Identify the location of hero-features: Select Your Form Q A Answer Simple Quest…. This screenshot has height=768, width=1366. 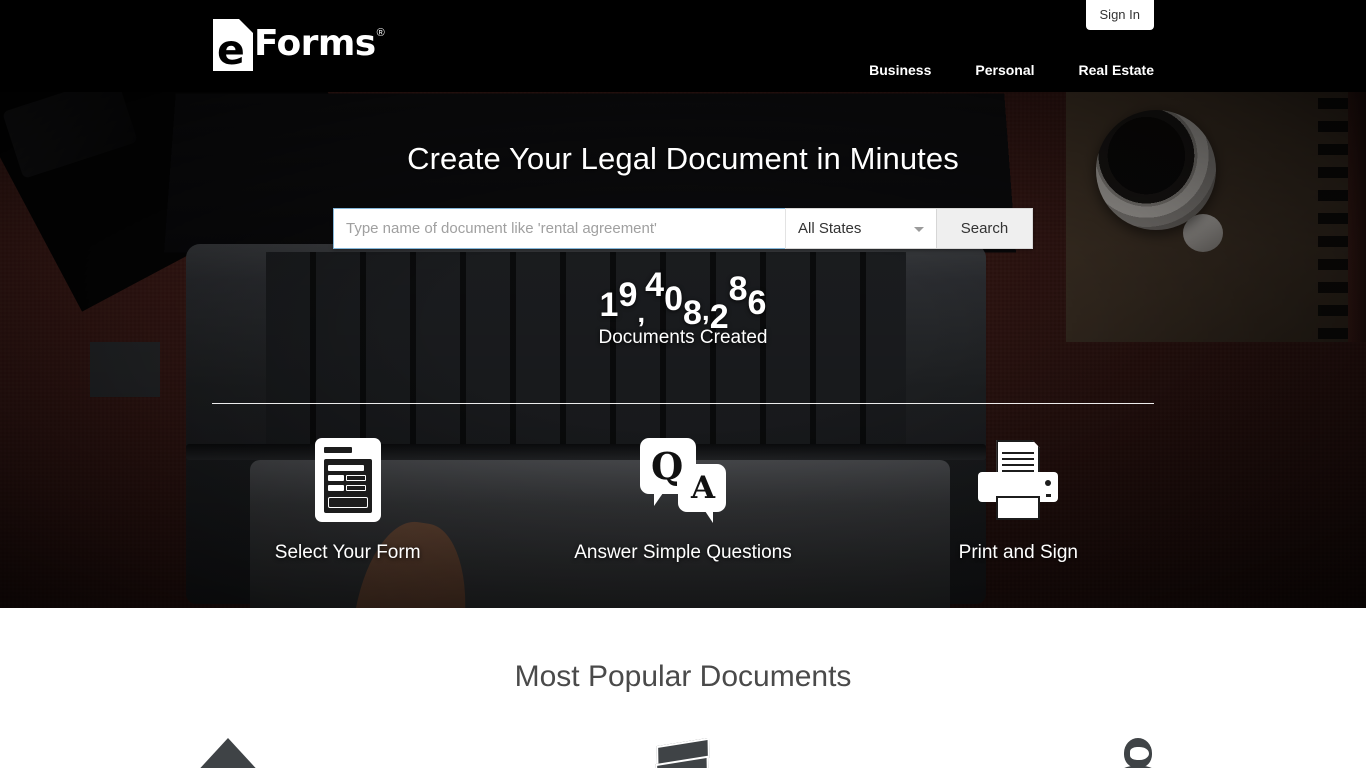
(683, 498).